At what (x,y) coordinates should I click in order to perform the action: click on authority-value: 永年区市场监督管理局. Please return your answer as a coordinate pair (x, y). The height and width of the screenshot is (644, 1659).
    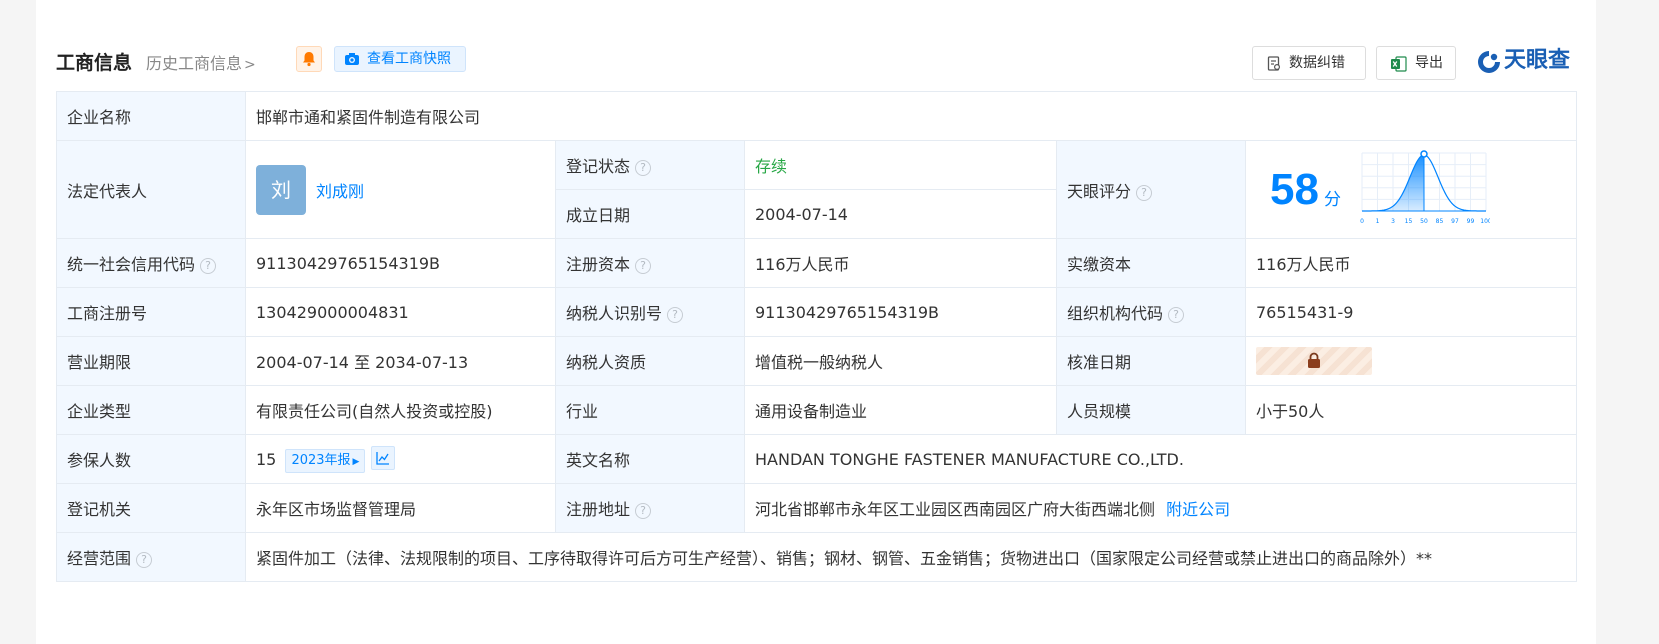
    Looking at the image, I should click on (400, 508).